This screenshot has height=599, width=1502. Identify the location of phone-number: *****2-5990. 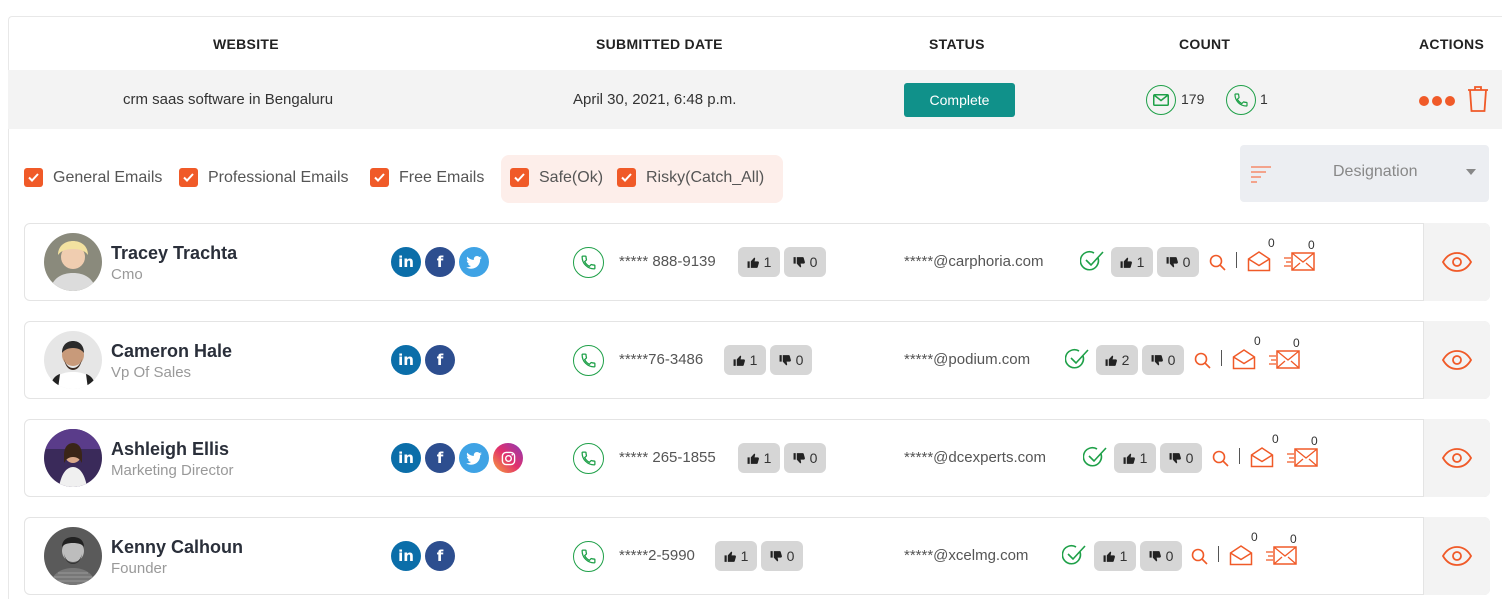
(657, 555).